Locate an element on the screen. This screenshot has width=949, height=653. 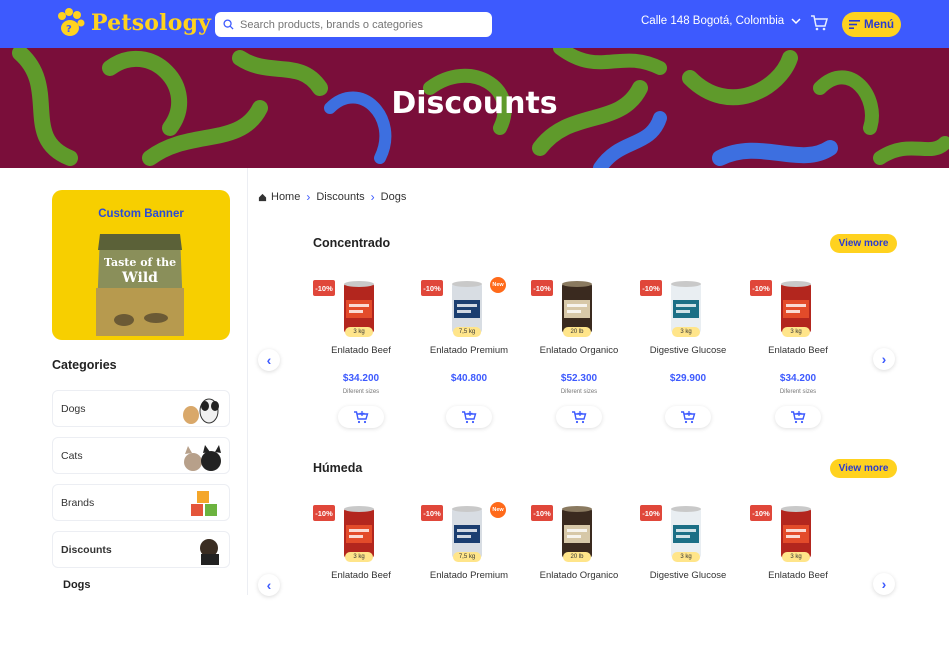
breadcrumb-dogs: Dogs is located at coordinates (394, 197).